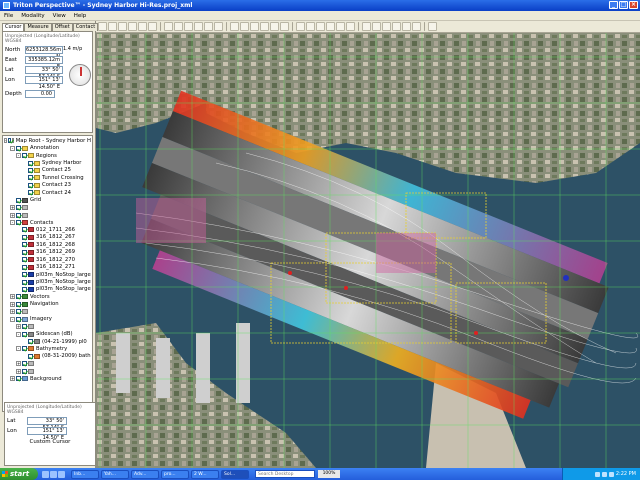 The image size is (640, 480). Describe the element at coordinates (47, 259) in the screenshot. I see `layer-tree-item: 316_1812_270` at that location.